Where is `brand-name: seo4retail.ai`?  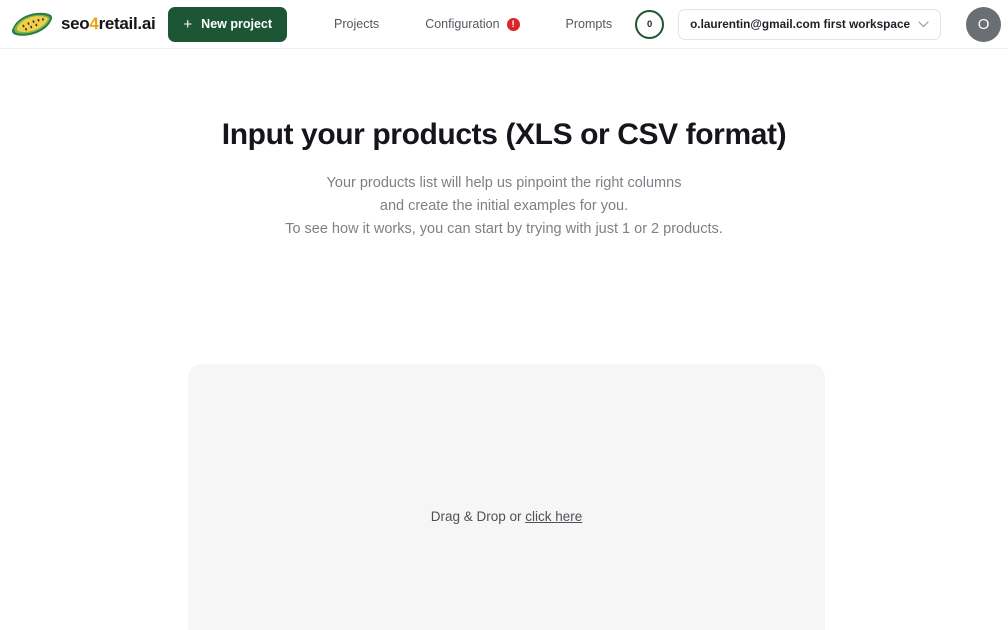
brand-name: seo4retail.ai is located at coordinates (108, 24).